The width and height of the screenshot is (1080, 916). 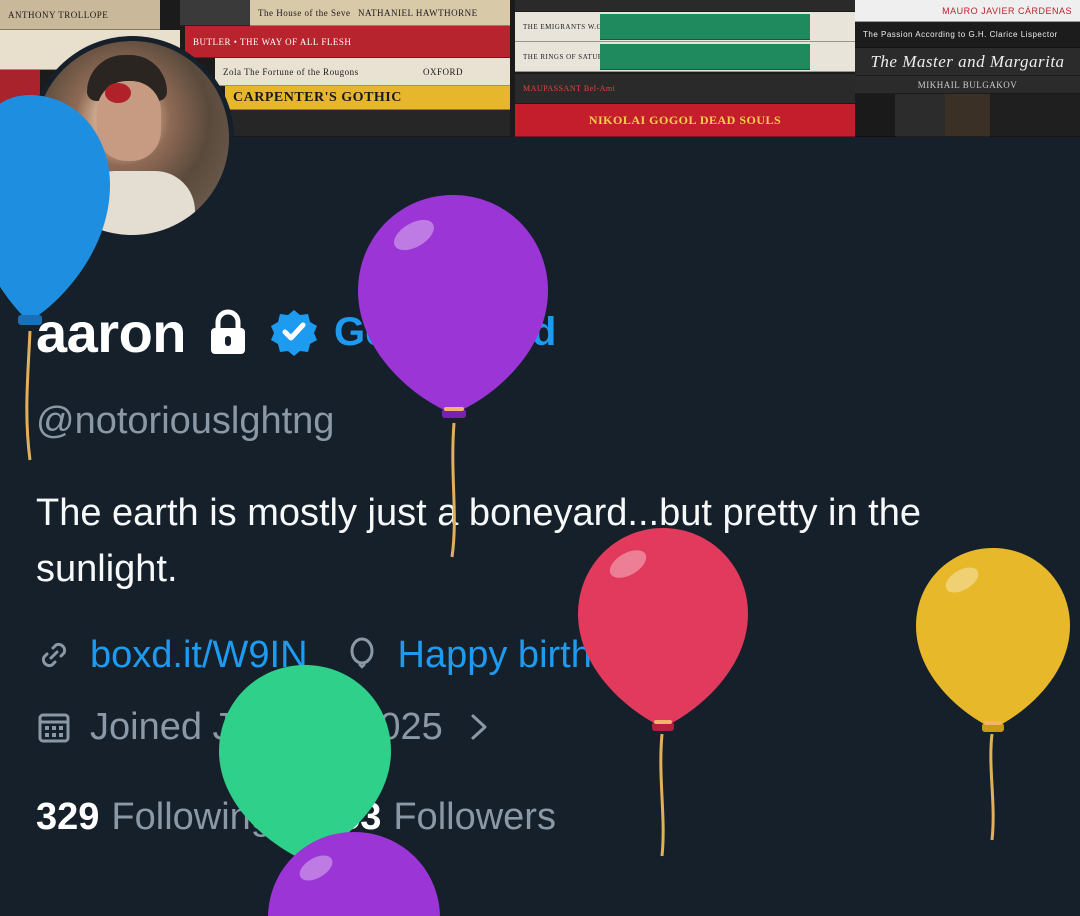 What do you see at coordinates (479, 727) in the screenshot?
I see `chevron-right-icon` at bounding box center [479, 727].